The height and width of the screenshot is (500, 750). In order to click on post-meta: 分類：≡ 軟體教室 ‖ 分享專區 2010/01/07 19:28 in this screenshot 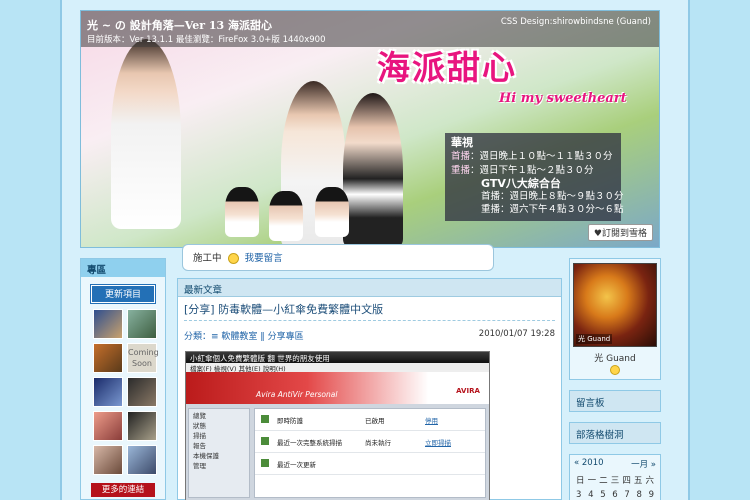, I will do `click(369, 335)`.